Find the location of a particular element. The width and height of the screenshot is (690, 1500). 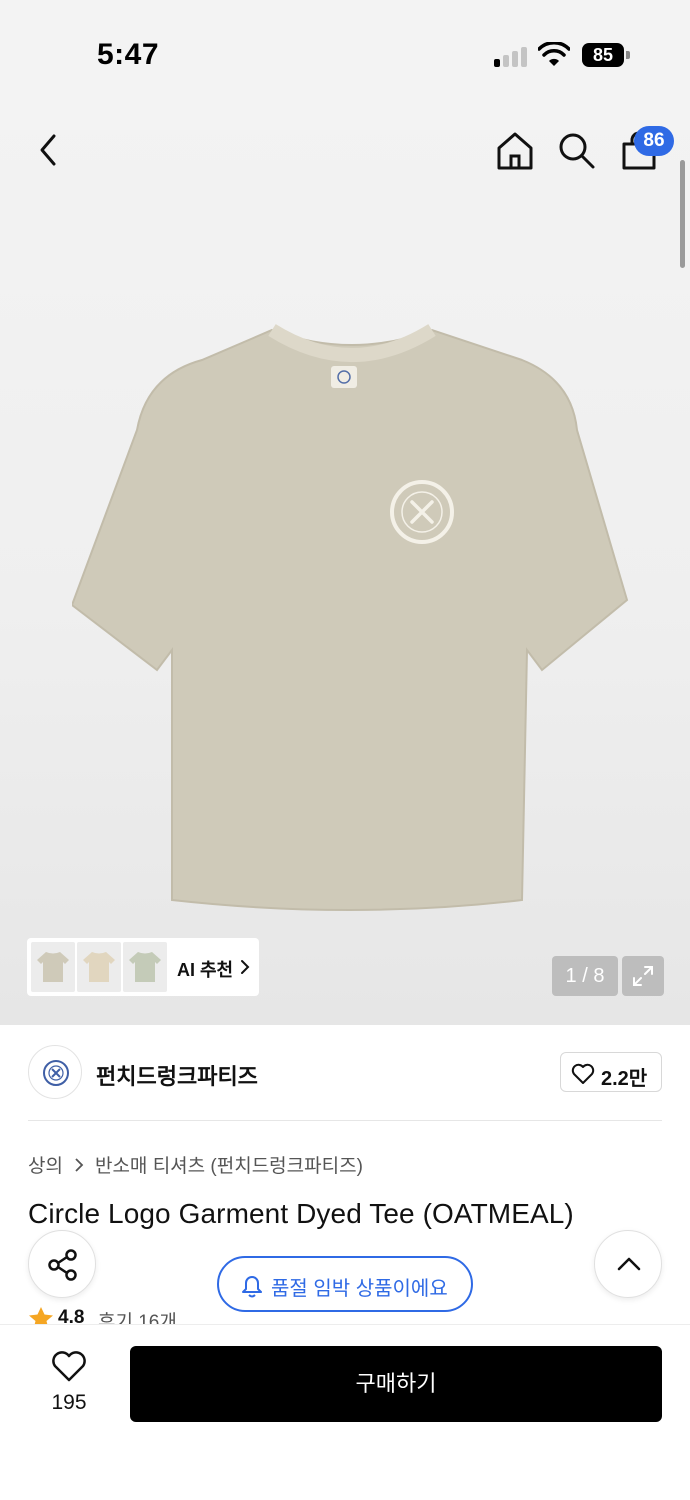

expand-button is located at coordinates (643, 976).